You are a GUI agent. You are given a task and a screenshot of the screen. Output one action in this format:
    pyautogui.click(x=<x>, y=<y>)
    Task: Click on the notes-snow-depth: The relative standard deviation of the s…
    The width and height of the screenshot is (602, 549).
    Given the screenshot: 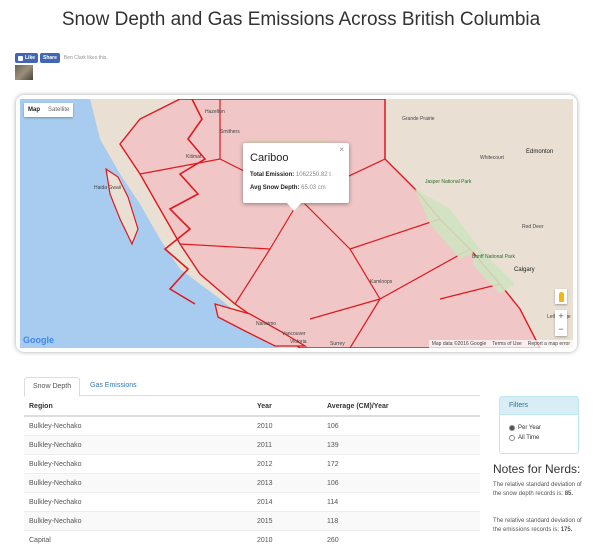 What is the action you would take?
    pyautogui.click(x=537, y=489)
    